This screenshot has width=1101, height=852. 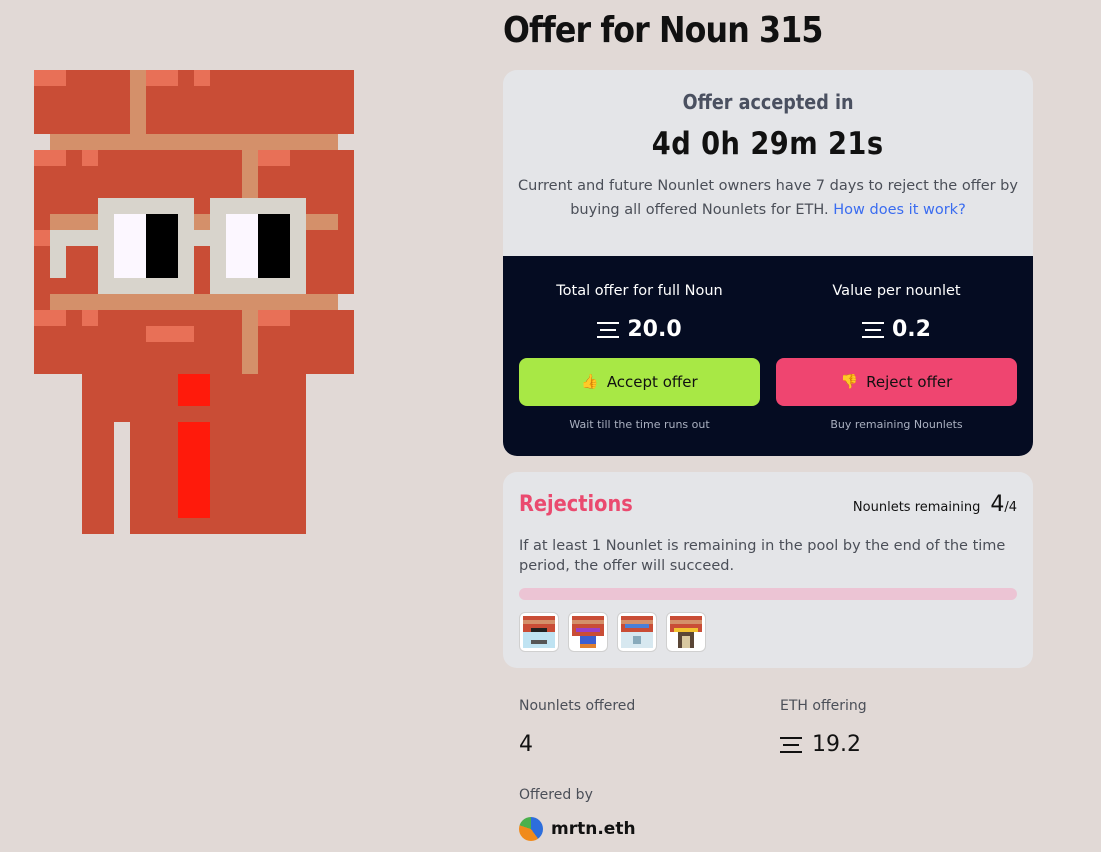 What do you see at coordinates (577, 706) in the screenshot?
I see `nounlets-offered-label: Nounlets offered` at bounding box center [577, 706].